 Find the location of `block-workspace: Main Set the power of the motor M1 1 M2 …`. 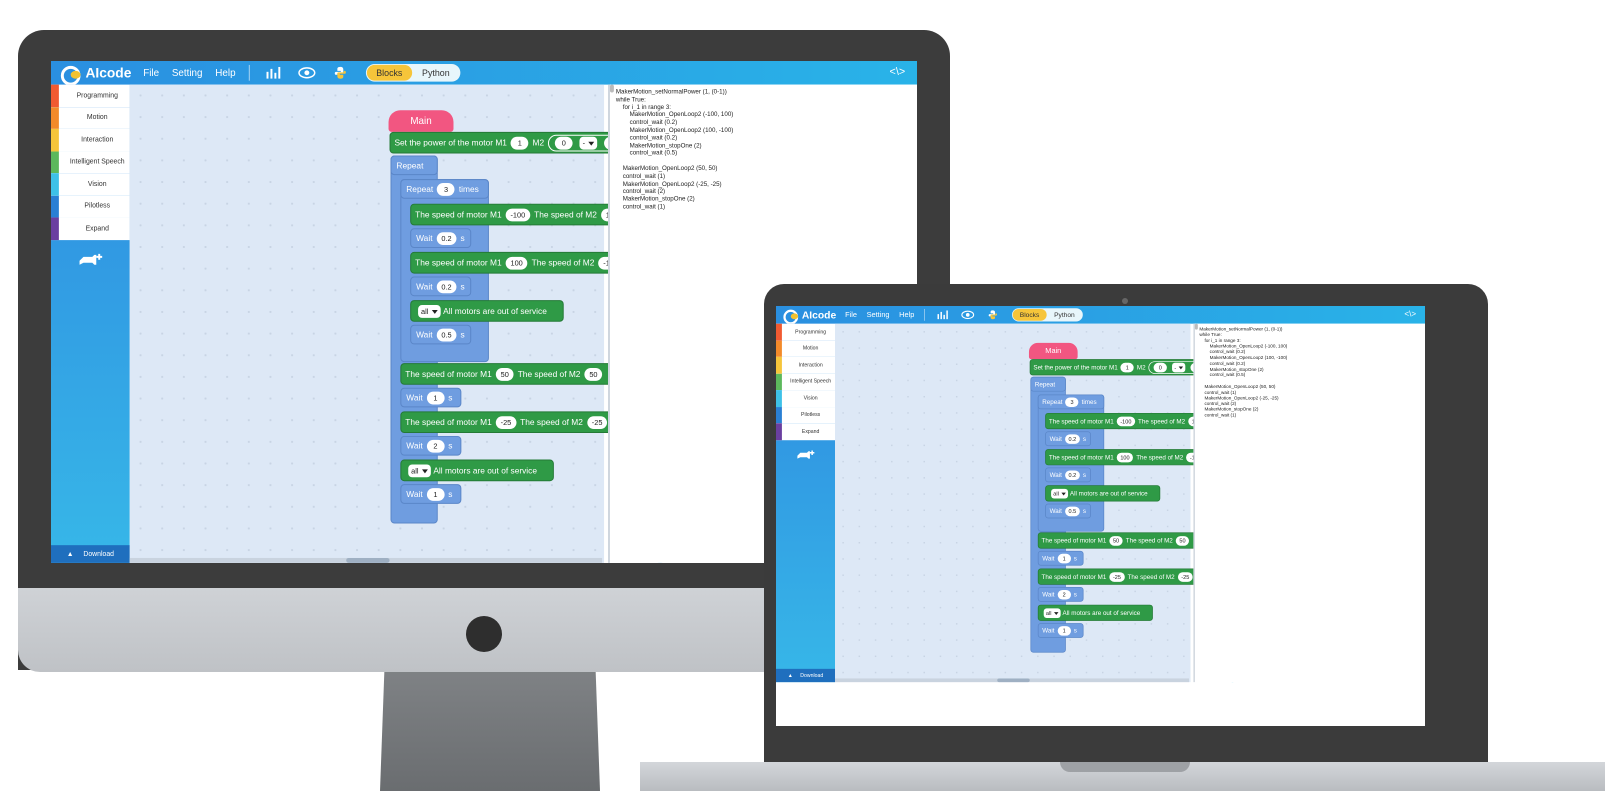

block-workspace: Main Set the power of the motor M1 1 M2 … is located at coordinates (1037, 503).